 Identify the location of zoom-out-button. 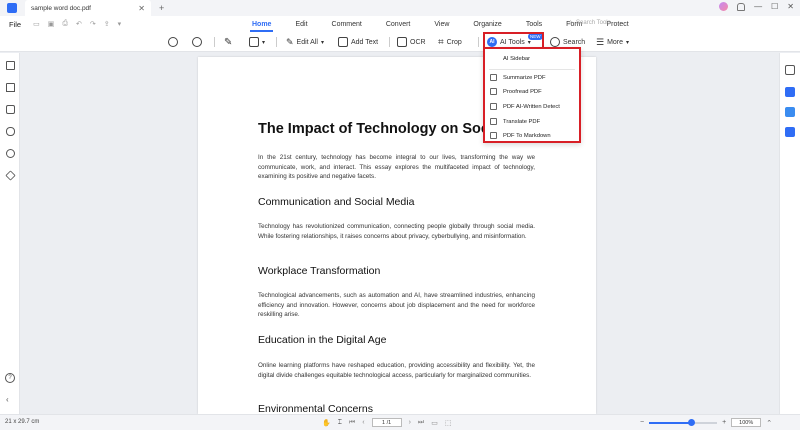
(173, 42).